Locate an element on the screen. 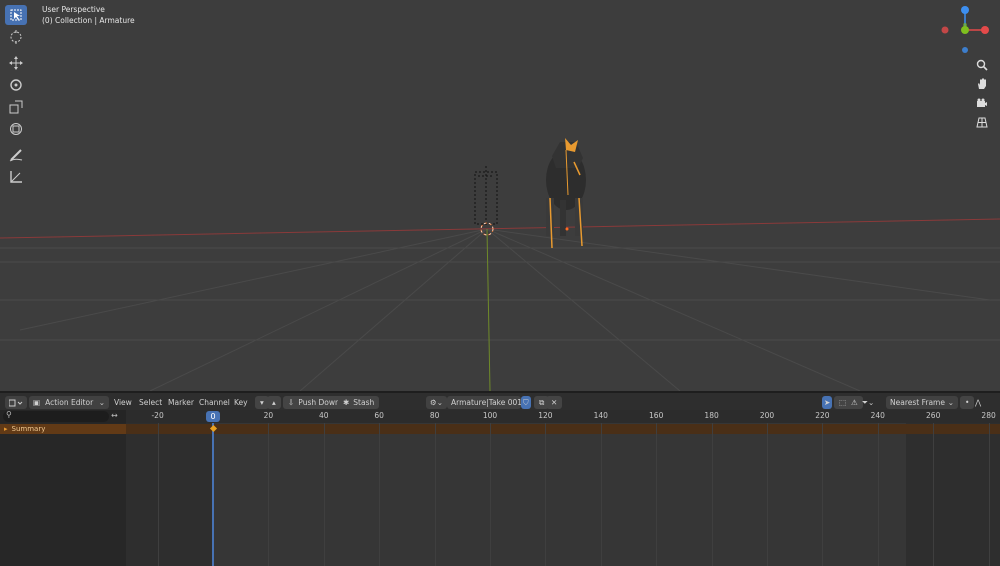 Image resolution: width=1000 pixels, height=566 pixels. navigation-buttons is located at coordinates (982, 94).